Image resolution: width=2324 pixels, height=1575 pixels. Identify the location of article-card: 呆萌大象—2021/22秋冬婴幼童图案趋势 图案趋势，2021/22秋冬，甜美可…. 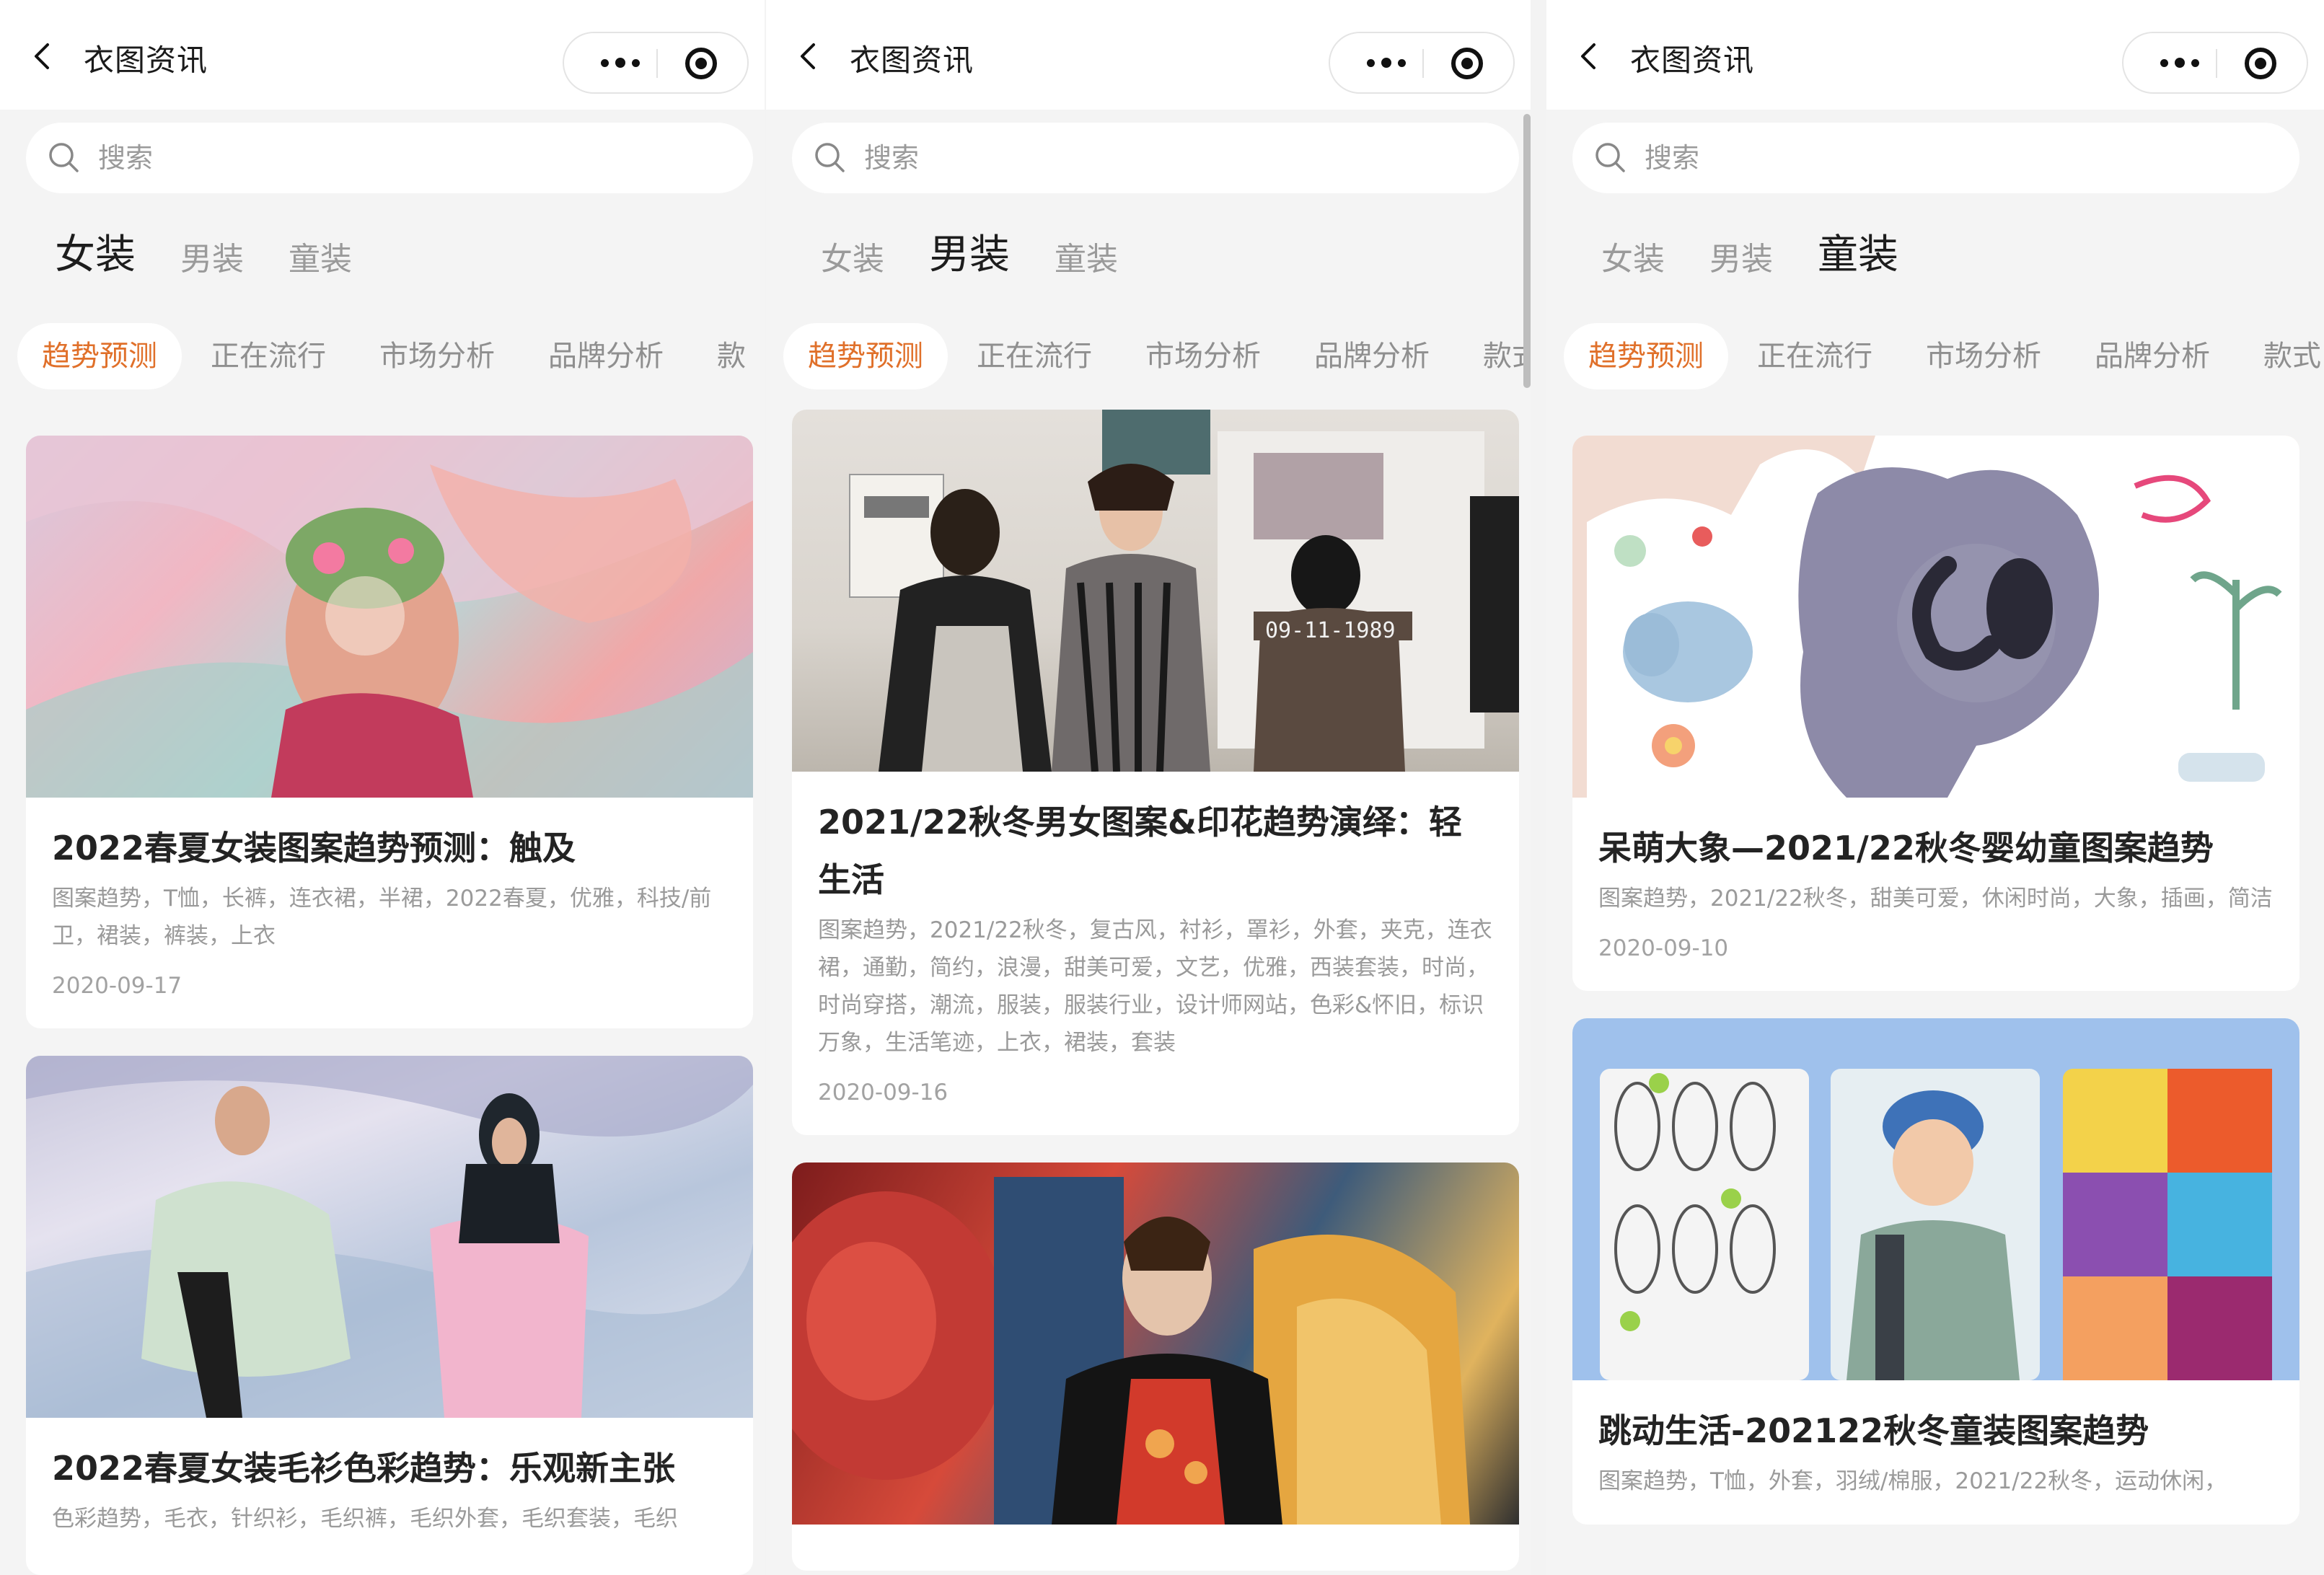
(1935, 713).